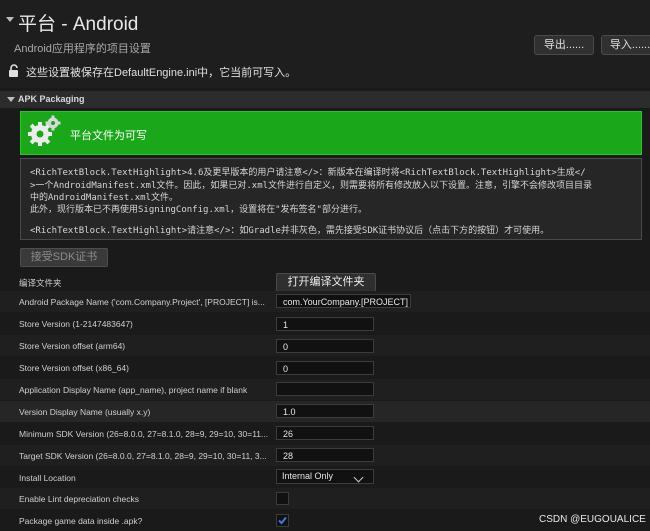  I want to click on collapse-arrow-icon, so click(10, 19).